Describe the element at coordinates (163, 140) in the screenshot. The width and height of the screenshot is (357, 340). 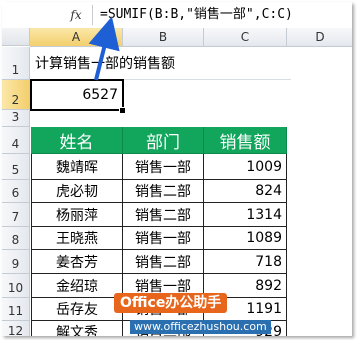
I see `table-header-department: 部门` at that location.